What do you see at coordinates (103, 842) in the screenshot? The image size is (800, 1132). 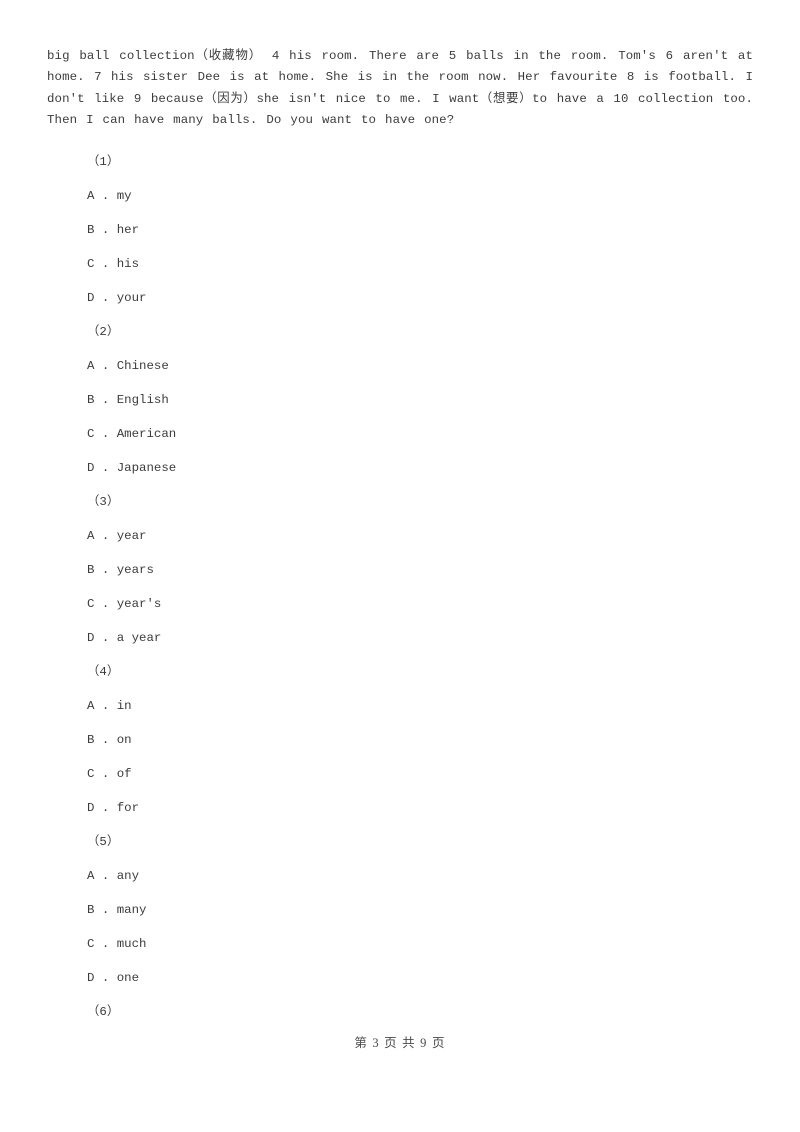 I see `question-number: （5）` at bounding box center [103, 842].